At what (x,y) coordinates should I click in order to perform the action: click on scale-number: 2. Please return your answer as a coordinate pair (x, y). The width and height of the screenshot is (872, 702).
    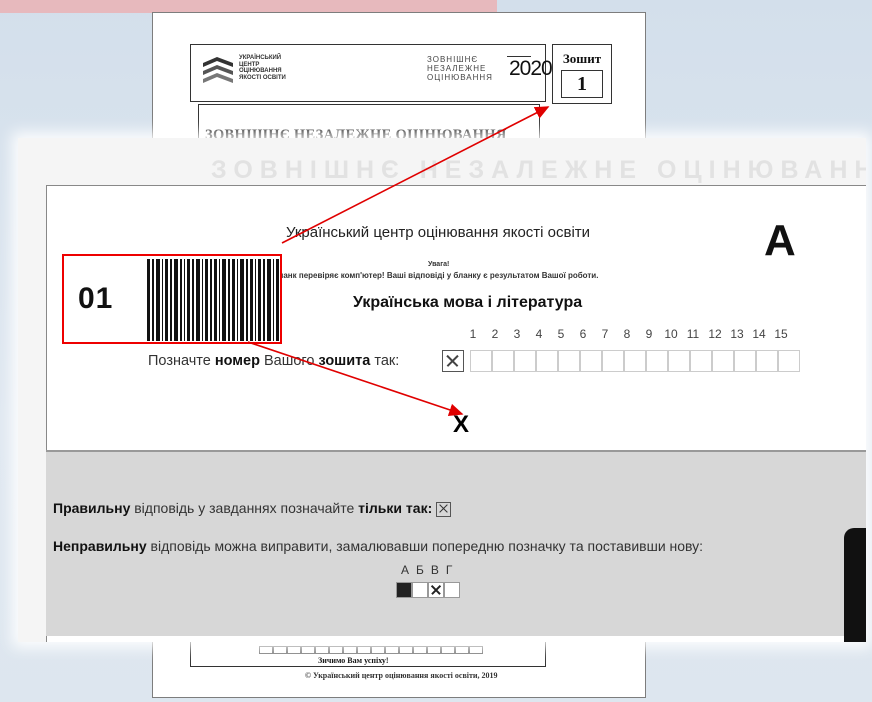
    Looking at the image, I should click on (495, 334).